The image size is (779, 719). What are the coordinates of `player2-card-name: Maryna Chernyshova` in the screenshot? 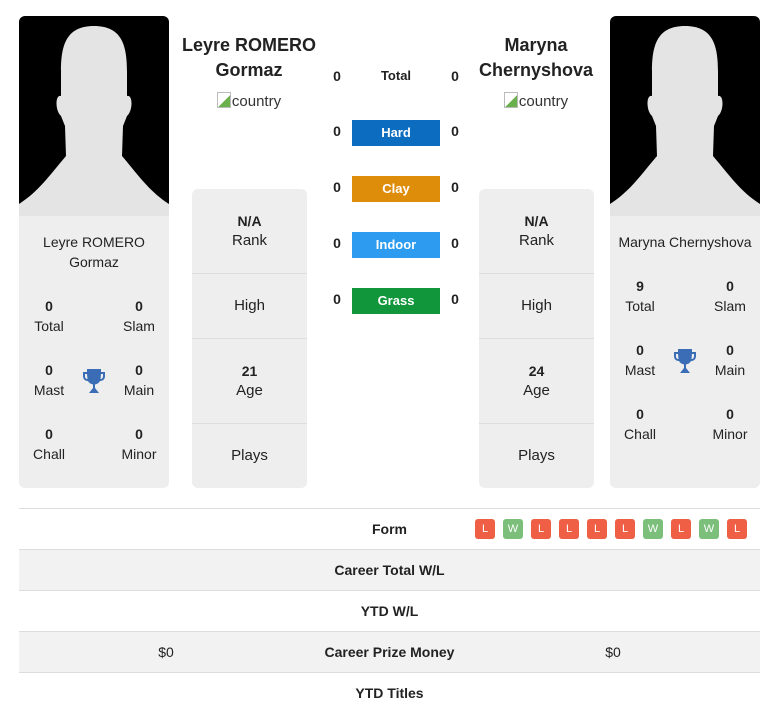 It's located at (685, 242).